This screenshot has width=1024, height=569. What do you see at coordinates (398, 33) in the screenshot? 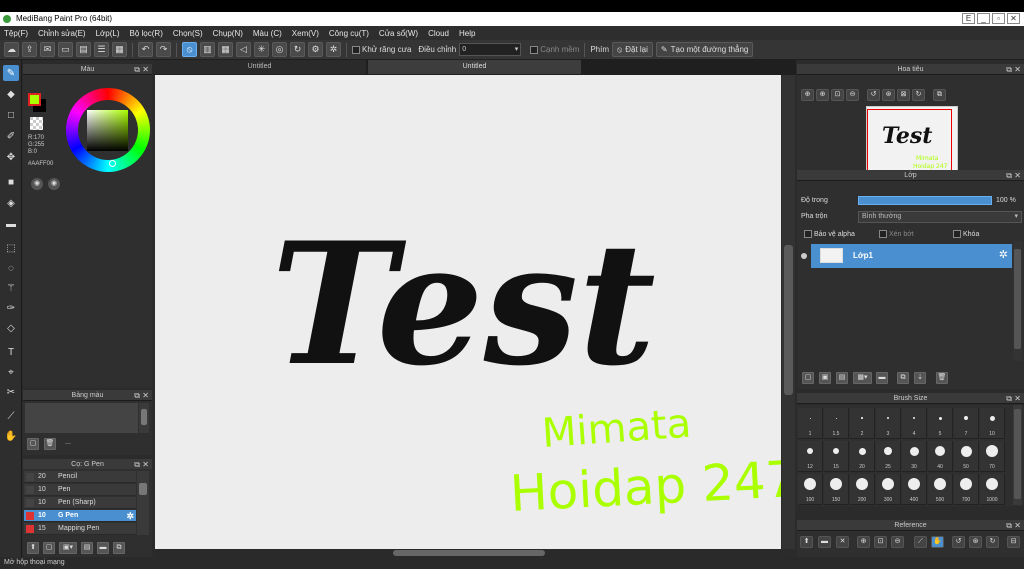
I see `menu-window: Cửa sổ(W)` at bounding box center [398, 33].